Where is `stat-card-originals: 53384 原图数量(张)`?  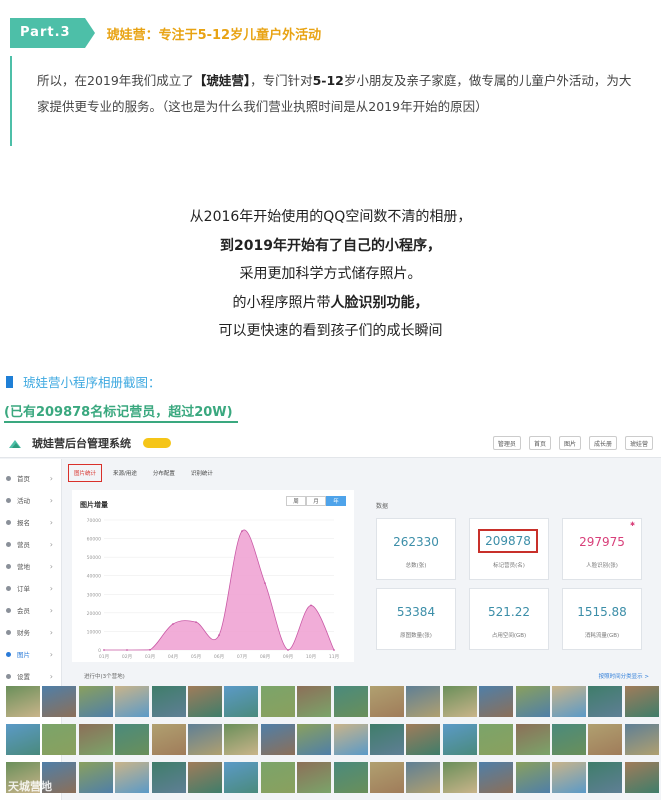 stat-card-originals: 53384 原图数量(张) is located at coordinates (416, 619).